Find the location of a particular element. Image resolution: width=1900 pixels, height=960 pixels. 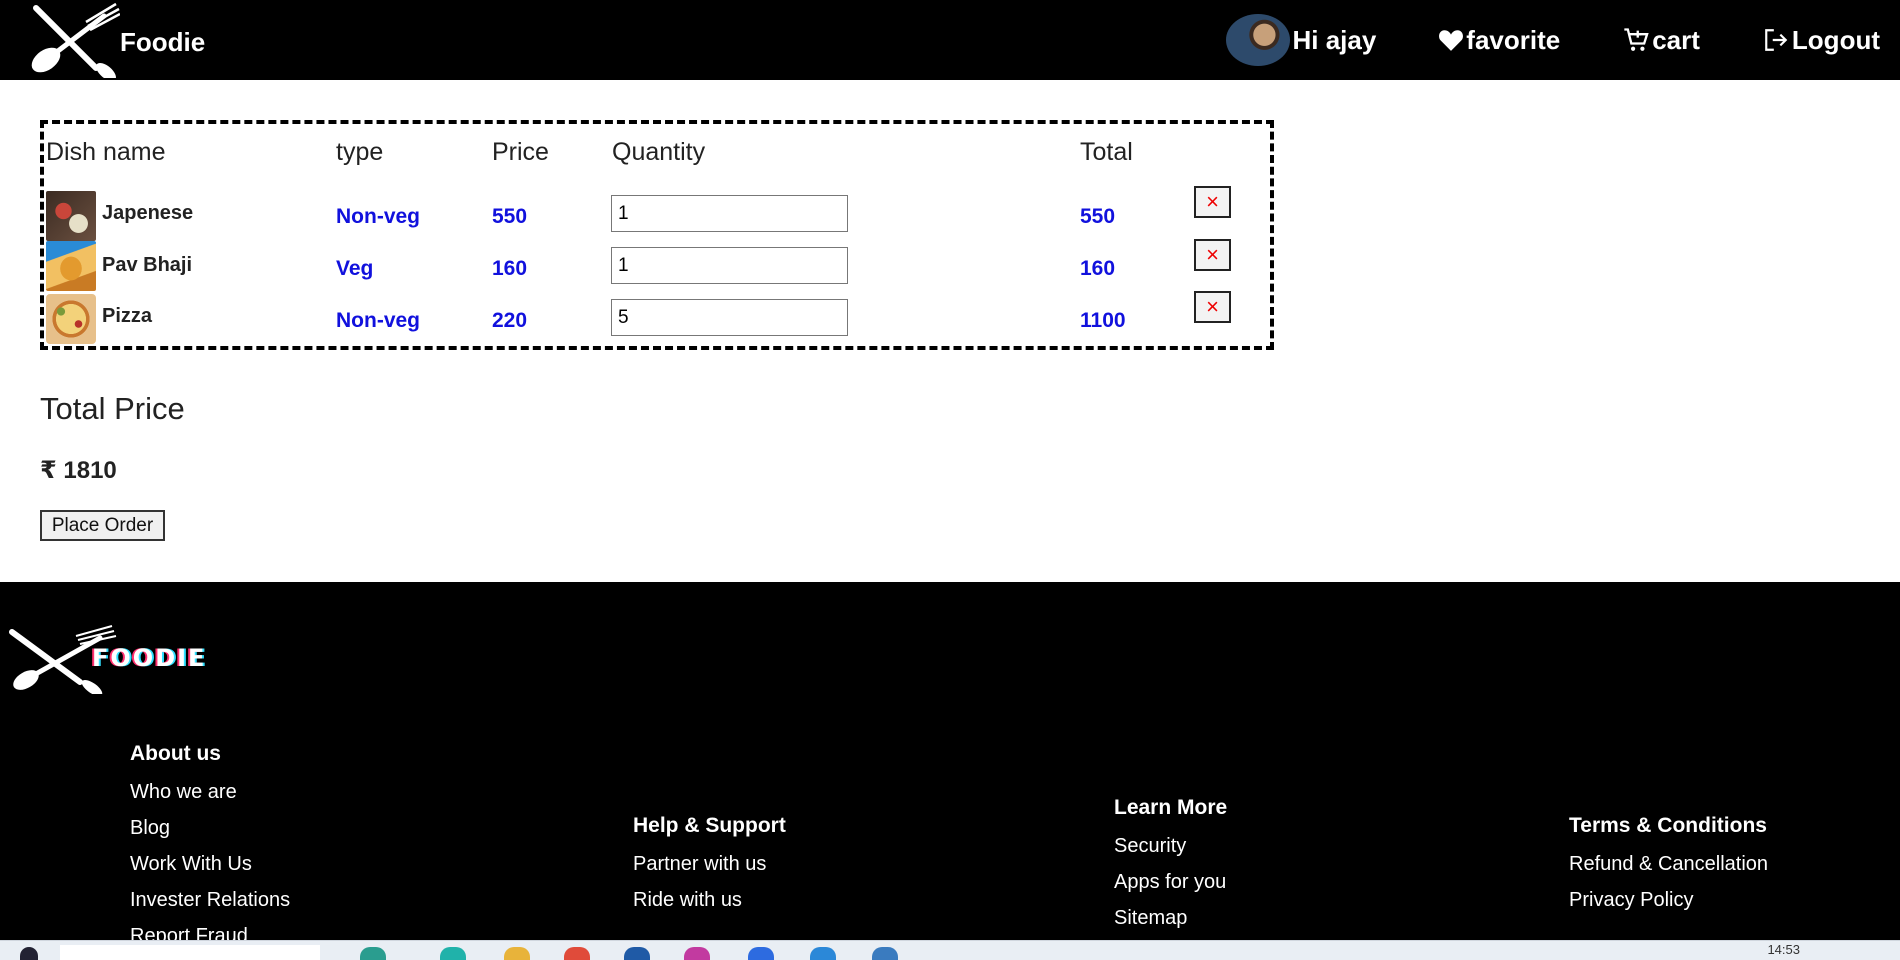

total-price-amount: ₹ 1810 is located at coordinates (78, 470).